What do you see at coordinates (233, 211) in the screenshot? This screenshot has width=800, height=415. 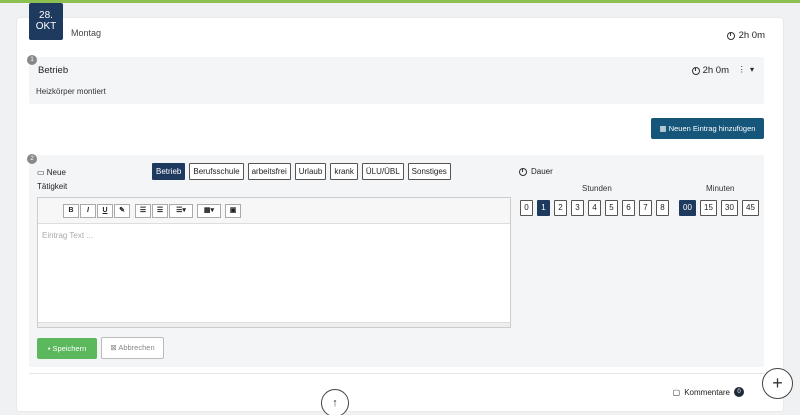 I see `image-icon: ▣` at bounding box center [233, 211].